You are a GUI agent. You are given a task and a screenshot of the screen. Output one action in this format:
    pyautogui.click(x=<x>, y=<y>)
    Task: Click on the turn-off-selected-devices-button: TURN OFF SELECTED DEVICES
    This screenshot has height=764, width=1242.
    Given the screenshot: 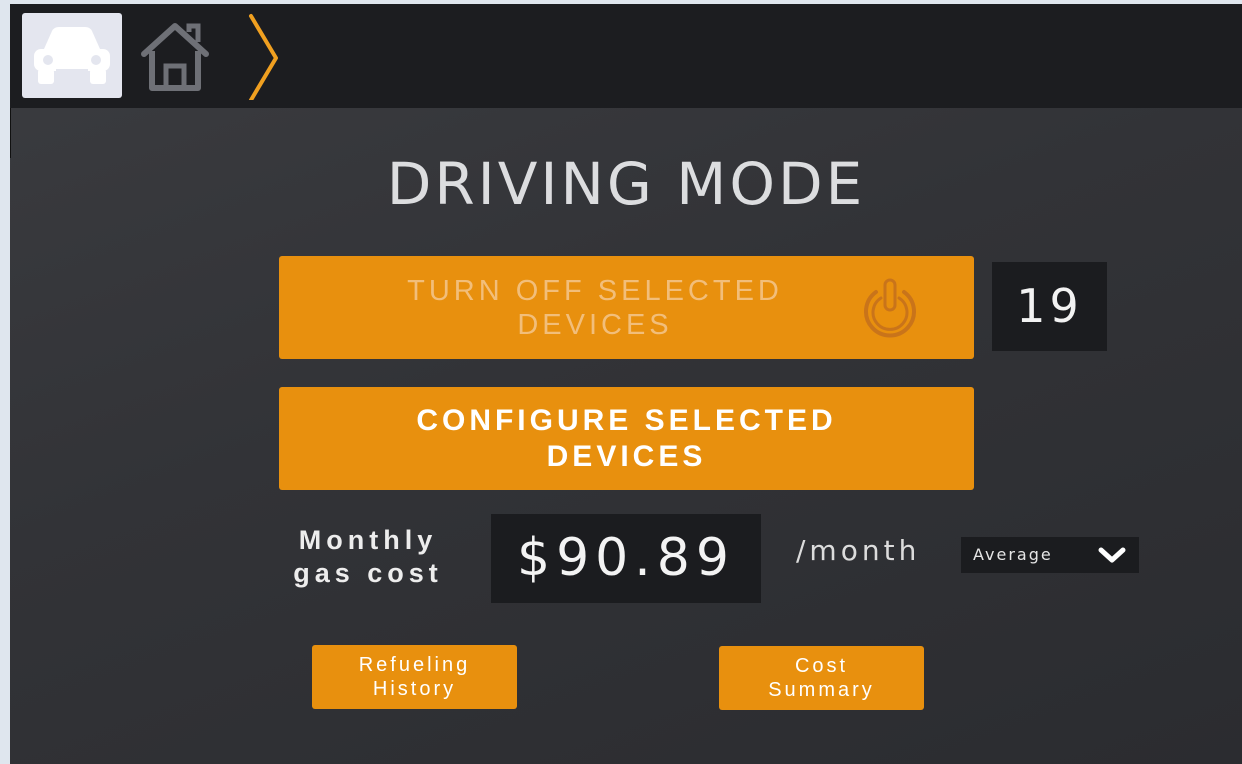 What is the action you would take?
    pyautogui.click(x=626, y=307)
    